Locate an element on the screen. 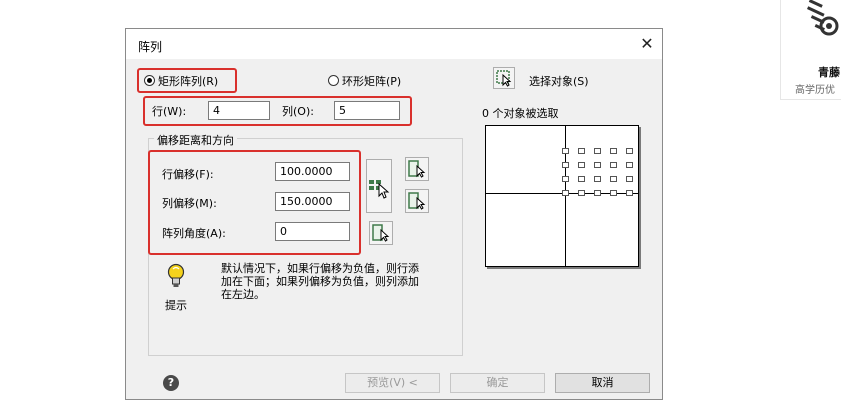 This screenshot has width=841, height=416. col-offset-input: 150.0000 is located at coordinates (312, 201).